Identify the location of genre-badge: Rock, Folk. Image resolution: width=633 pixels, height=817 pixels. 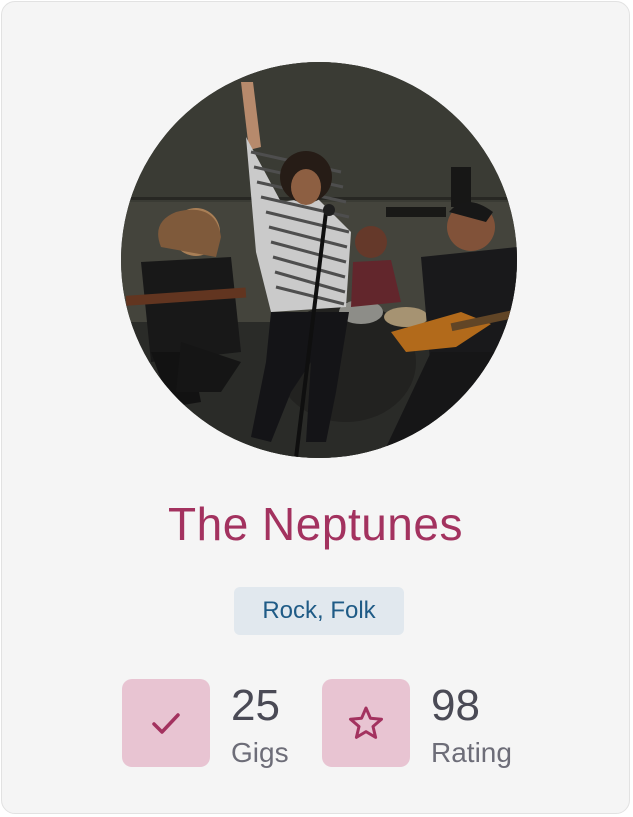
(319, 611).